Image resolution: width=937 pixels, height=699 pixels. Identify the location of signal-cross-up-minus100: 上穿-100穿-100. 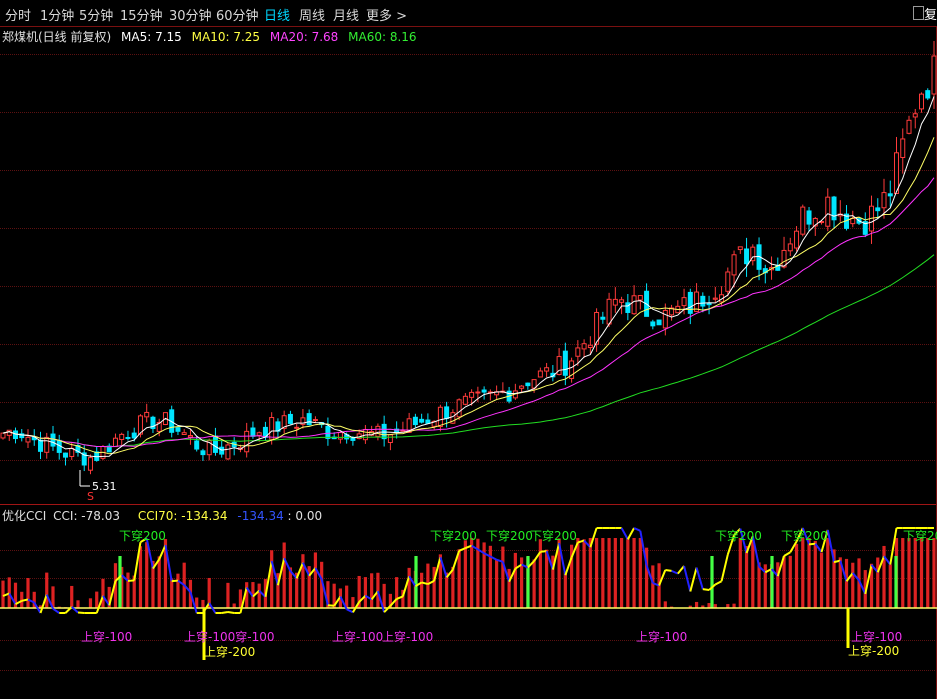
(229, 636).